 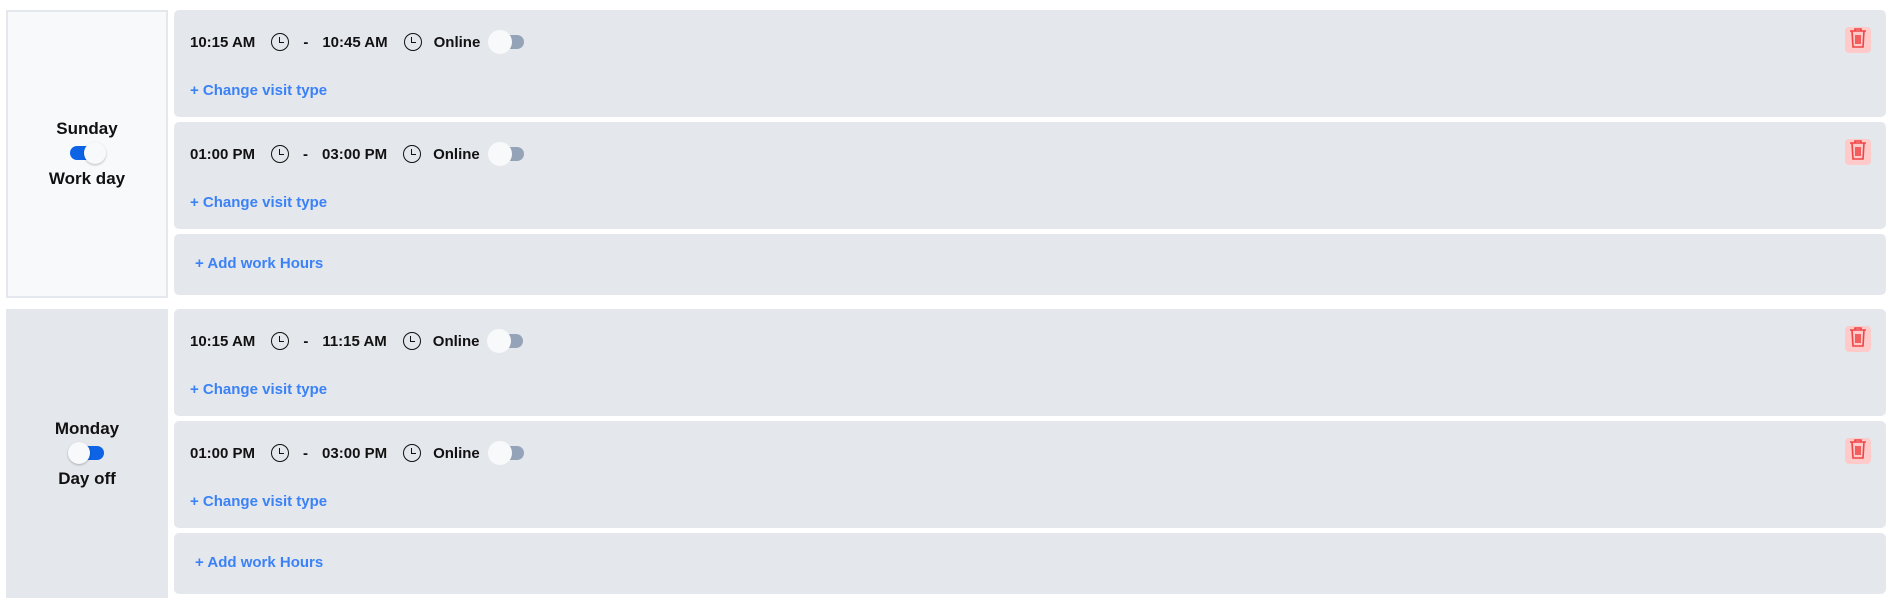 What do you see at coordinates (354, 42) in the screenshot?
I see `end-time: 10:45 AM` at bounding box center [354, 42].